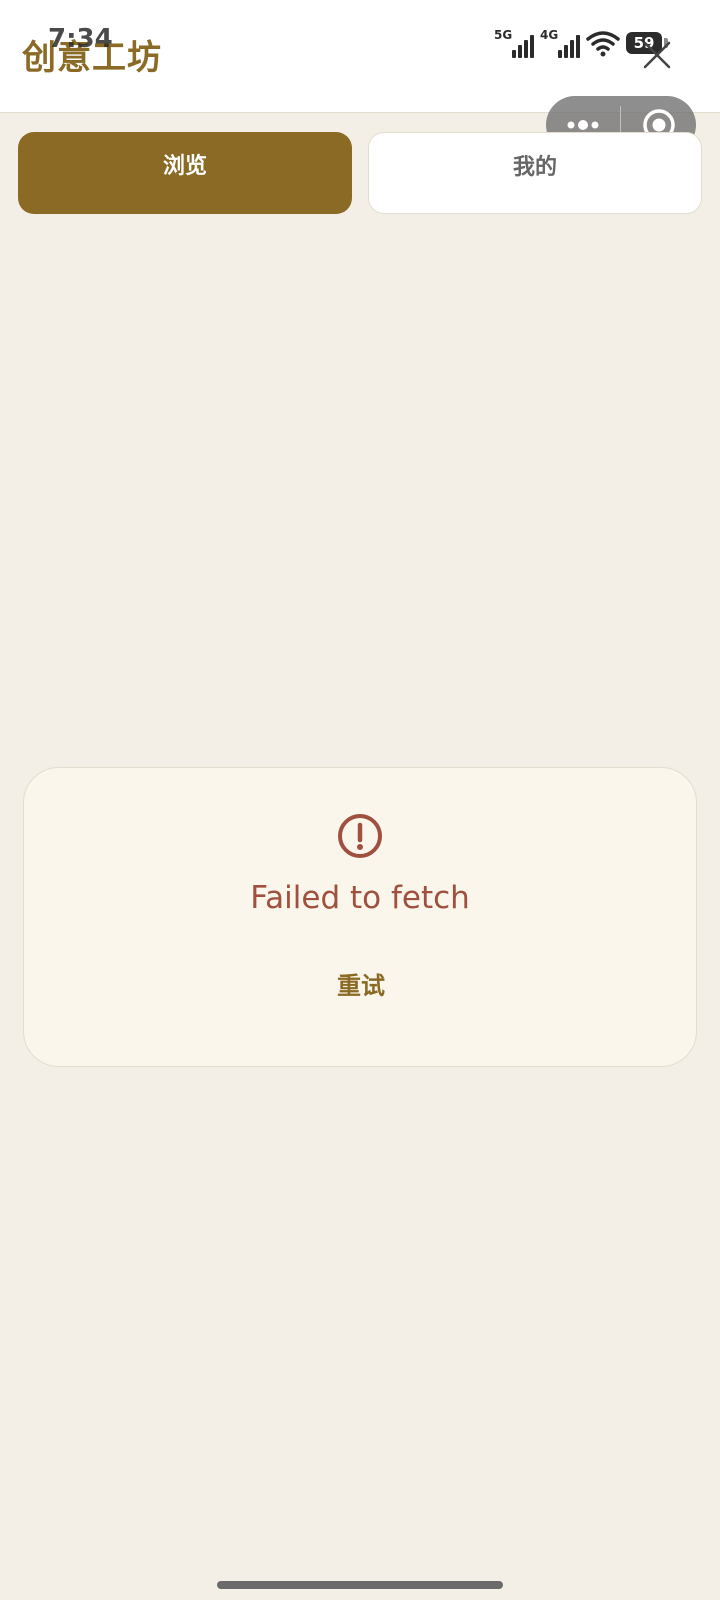 The height and width of the screenshot is (1600, 720). What do you see at coordinates (360, 1585) in the screenshot?
I see `home-indicator` at bounding box center [360, 1585].